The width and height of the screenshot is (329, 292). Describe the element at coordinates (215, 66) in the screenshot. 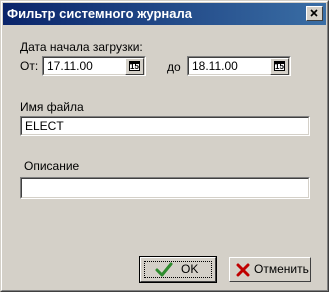

I see `to-date-value: 18.11.00` at that location.